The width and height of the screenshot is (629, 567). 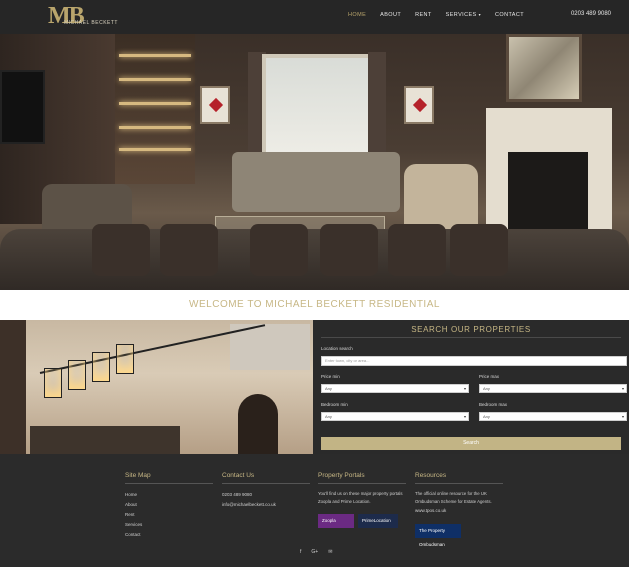 I want to click on price-max-label: Price max, so click(x=489, y=376).